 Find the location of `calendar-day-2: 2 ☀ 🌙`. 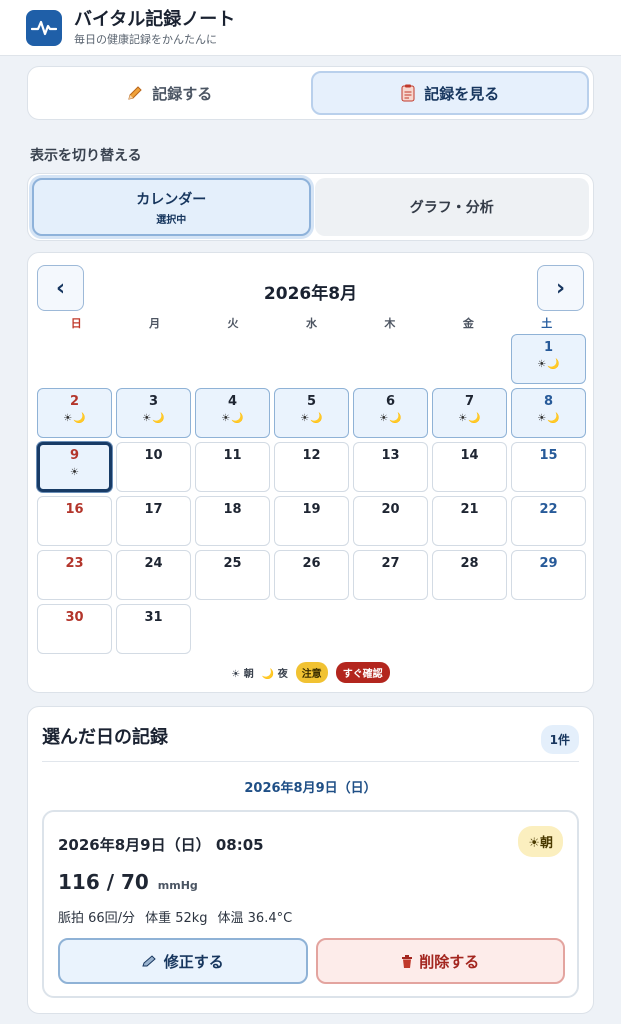

calendar-day-2: 2 ☀ 🌙 is located at coordinates (74, 413).